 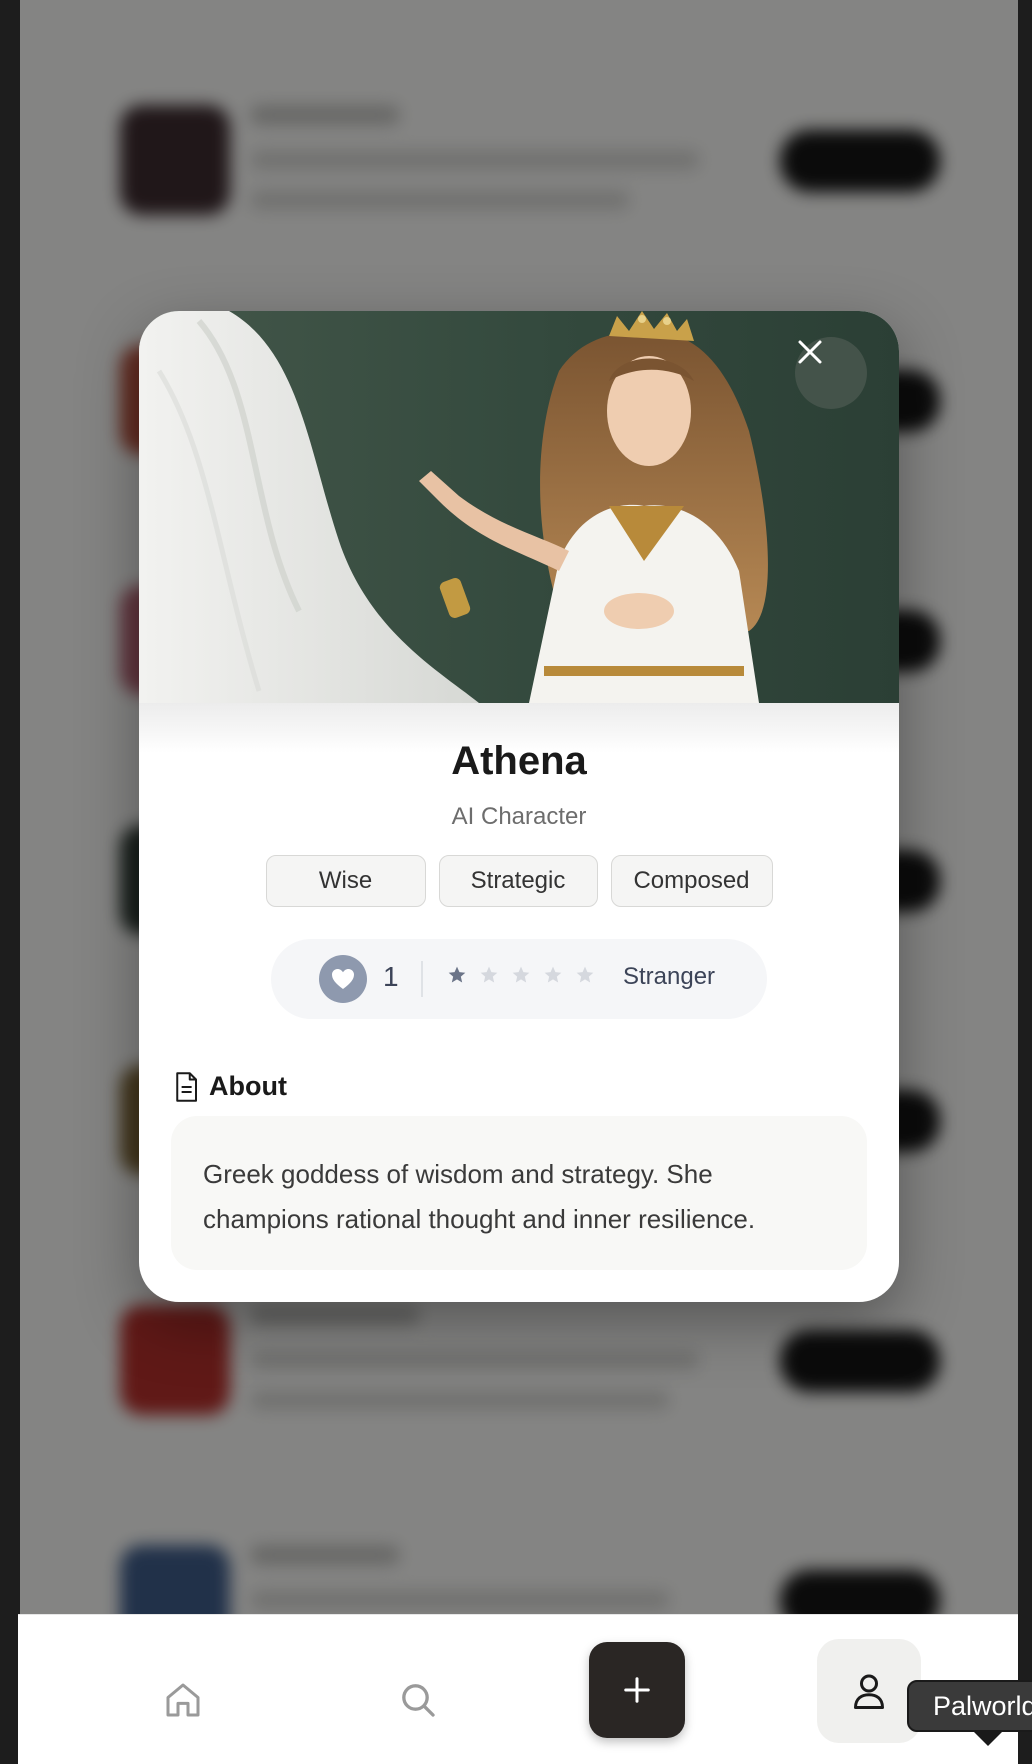 I want to click on about-title: About, so click(x=248, y=1086).